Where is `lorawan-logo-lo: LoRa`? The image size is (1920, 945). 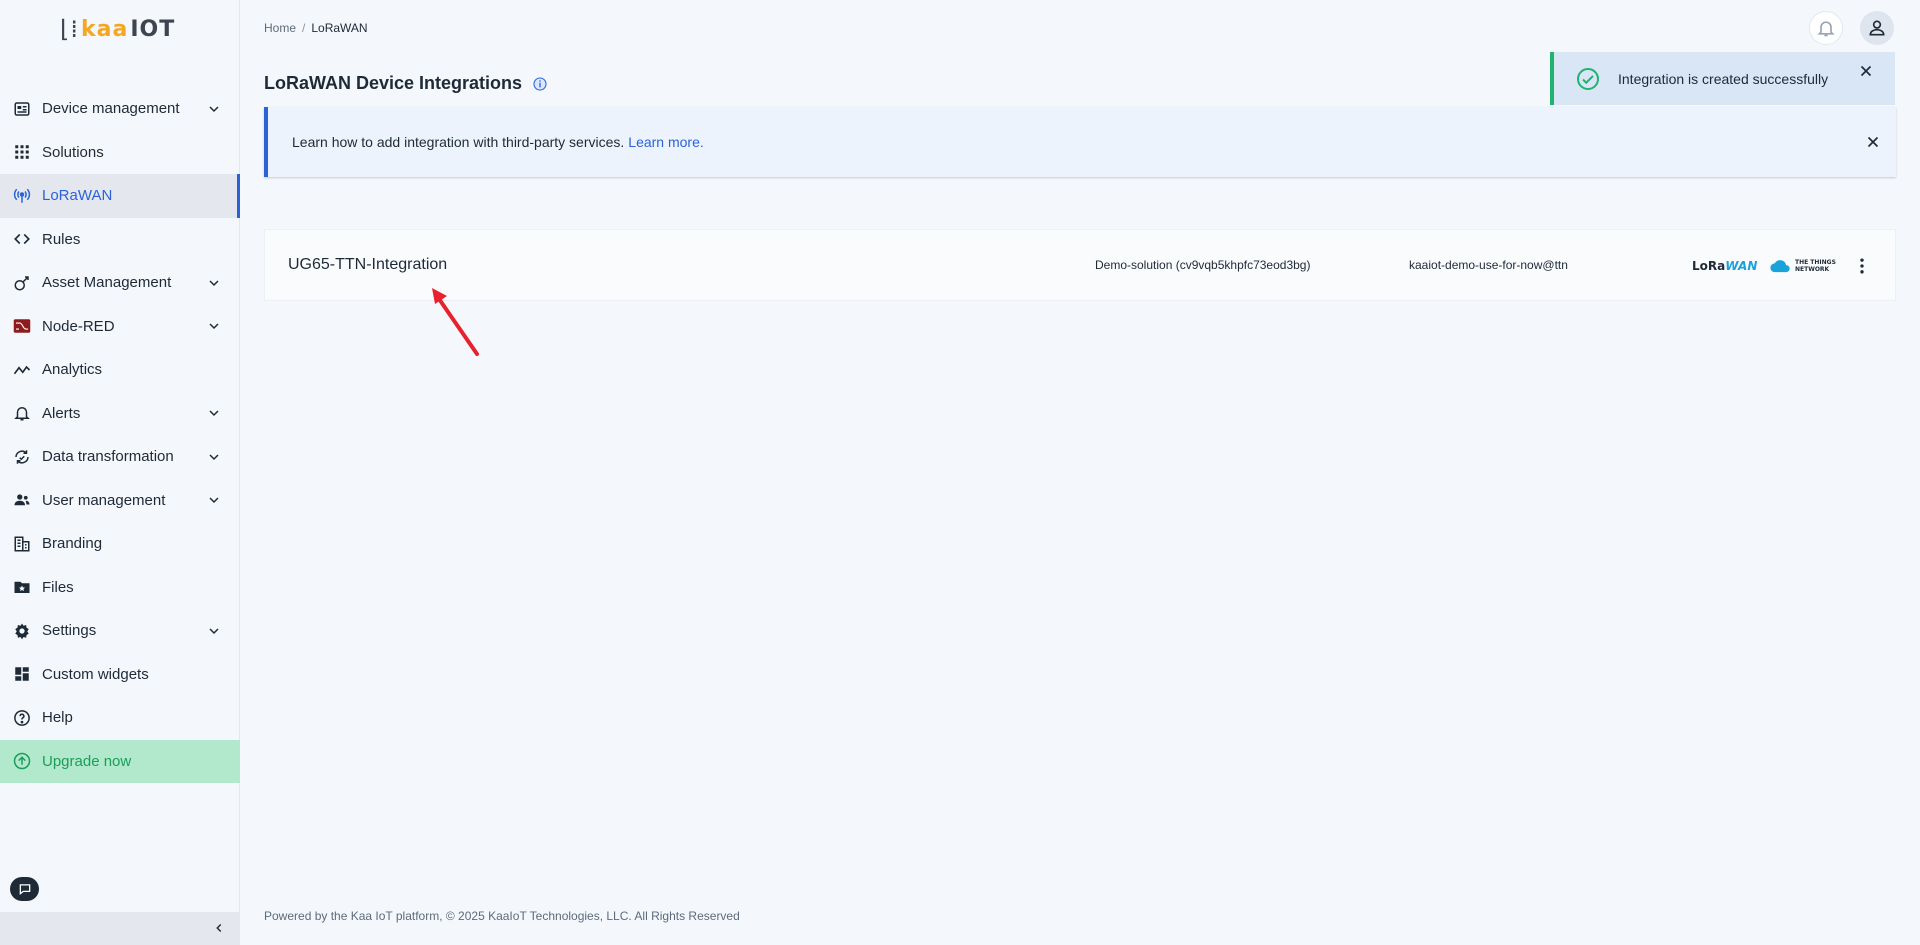 lorawan-logo-lo: LoRa is located at coordinates (1709, 266).